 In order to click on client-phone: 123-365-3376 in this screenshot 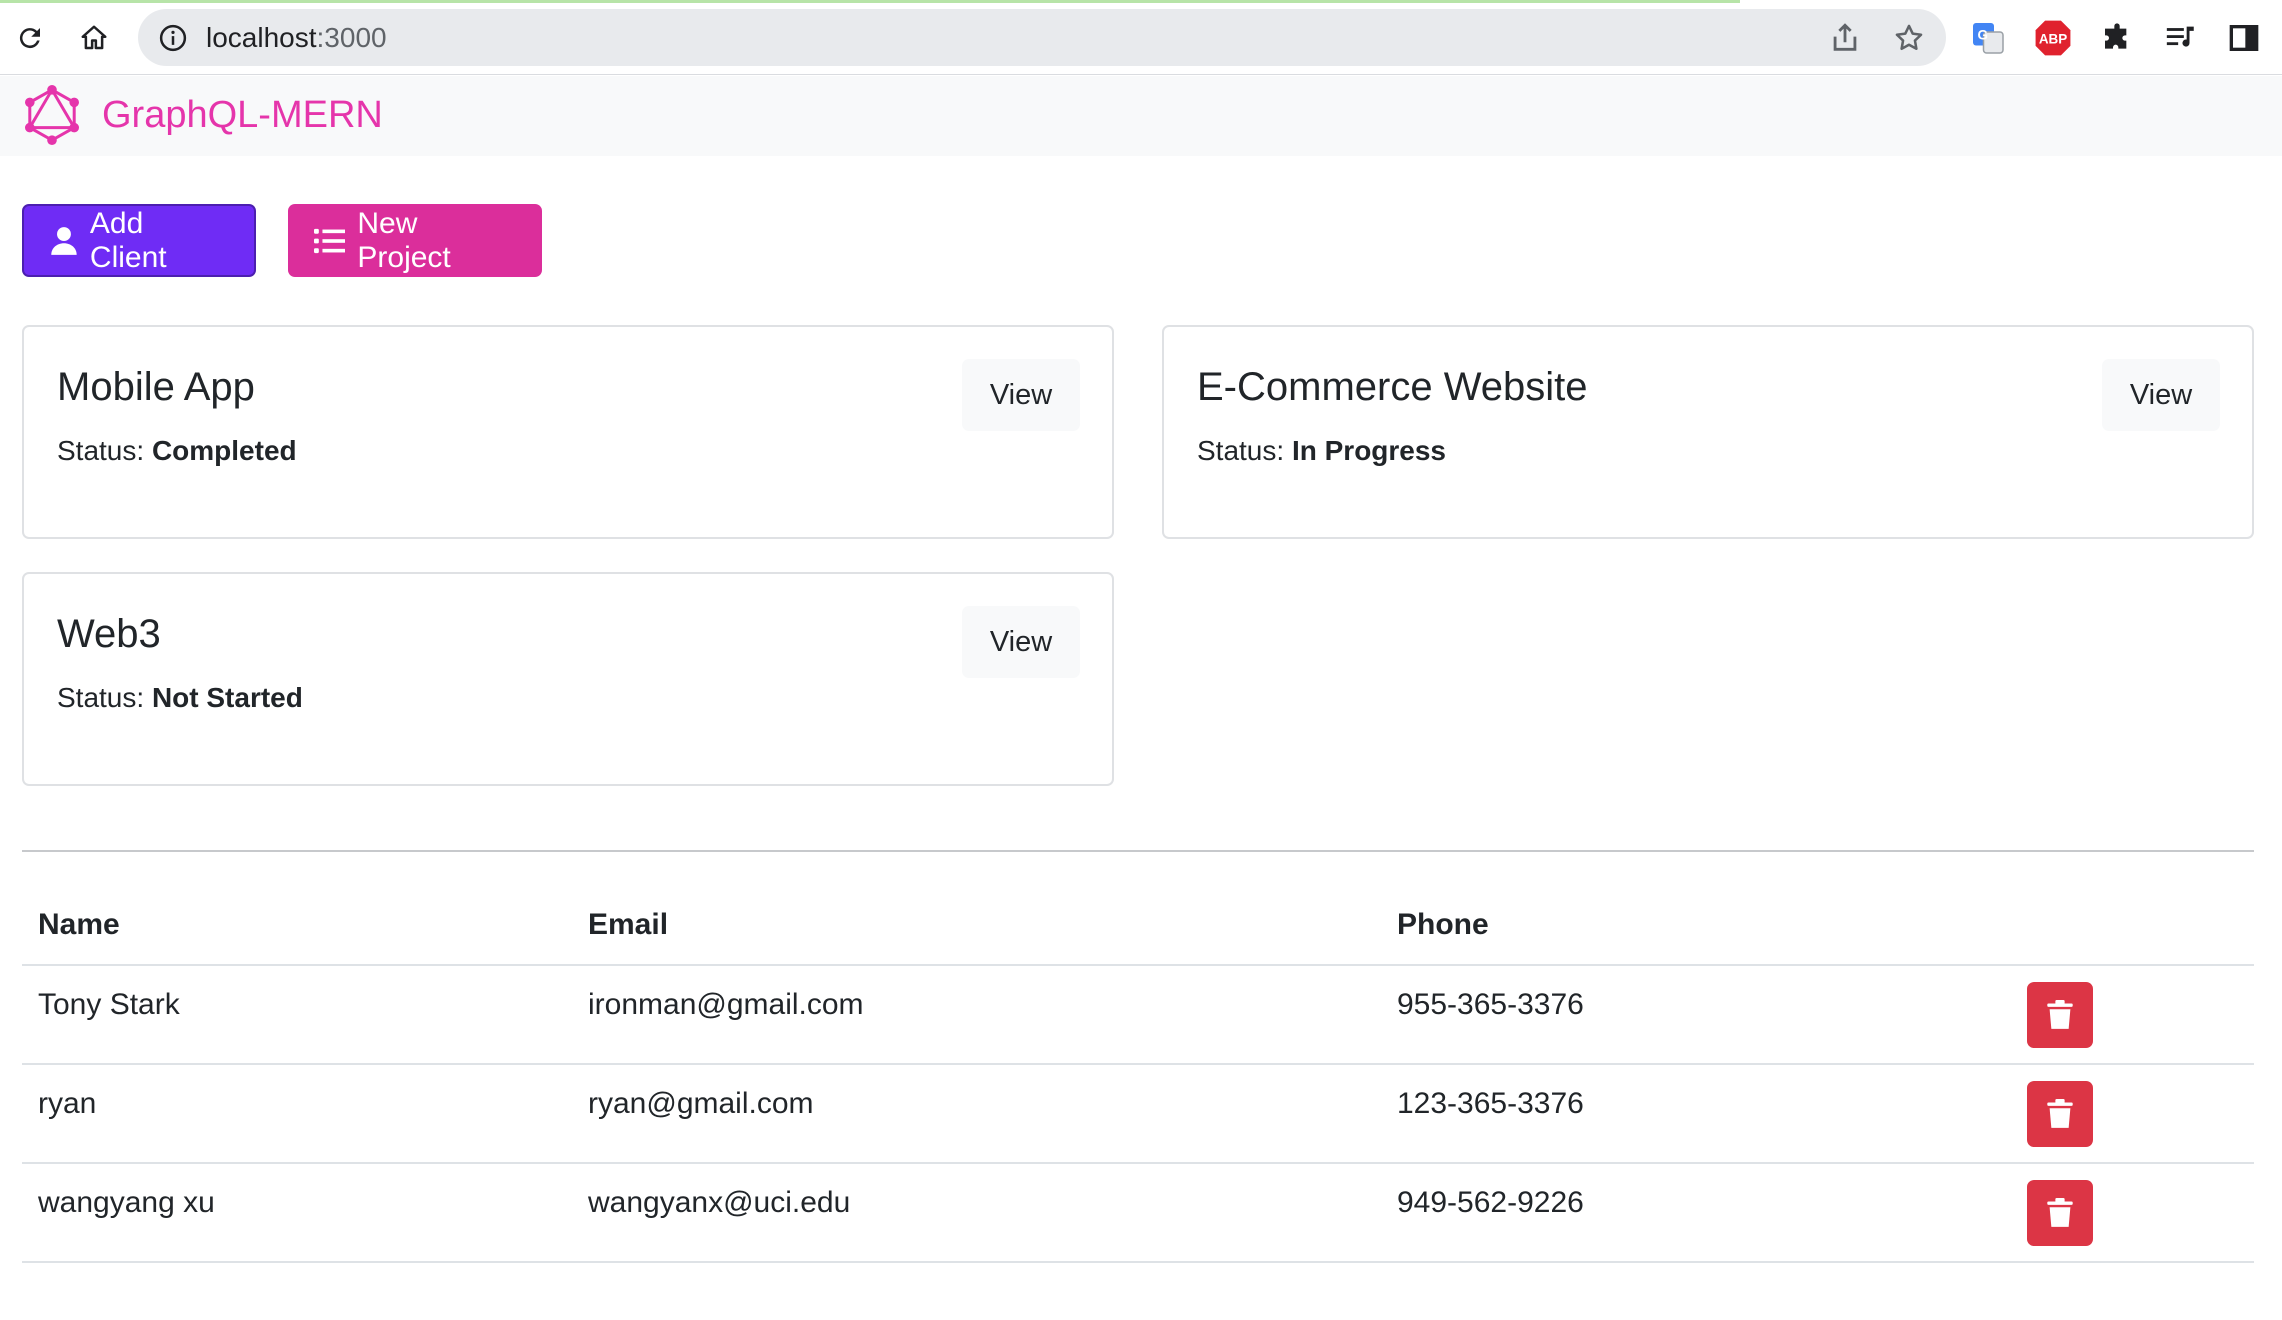, I will do `click(1490, 1103)`.